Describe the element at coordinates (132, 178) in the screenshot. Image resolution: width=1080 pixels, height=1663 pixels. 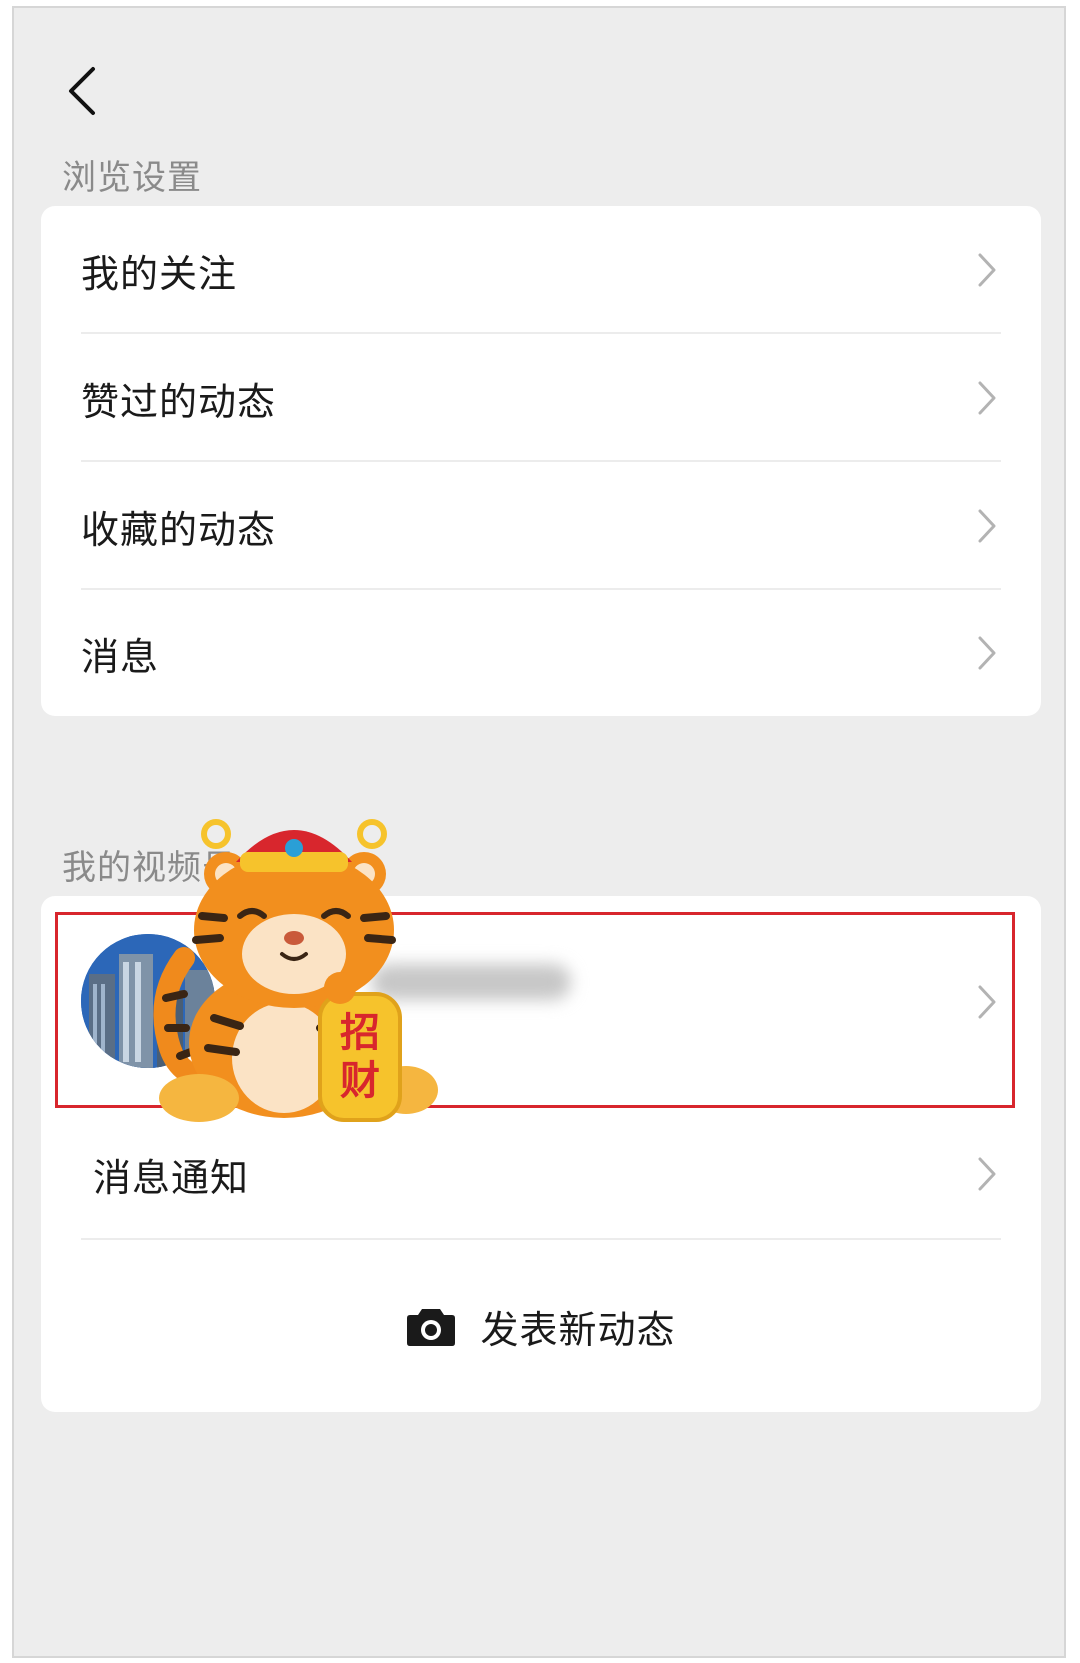
I see `browse-settings-title: 浏览设置` at that location.